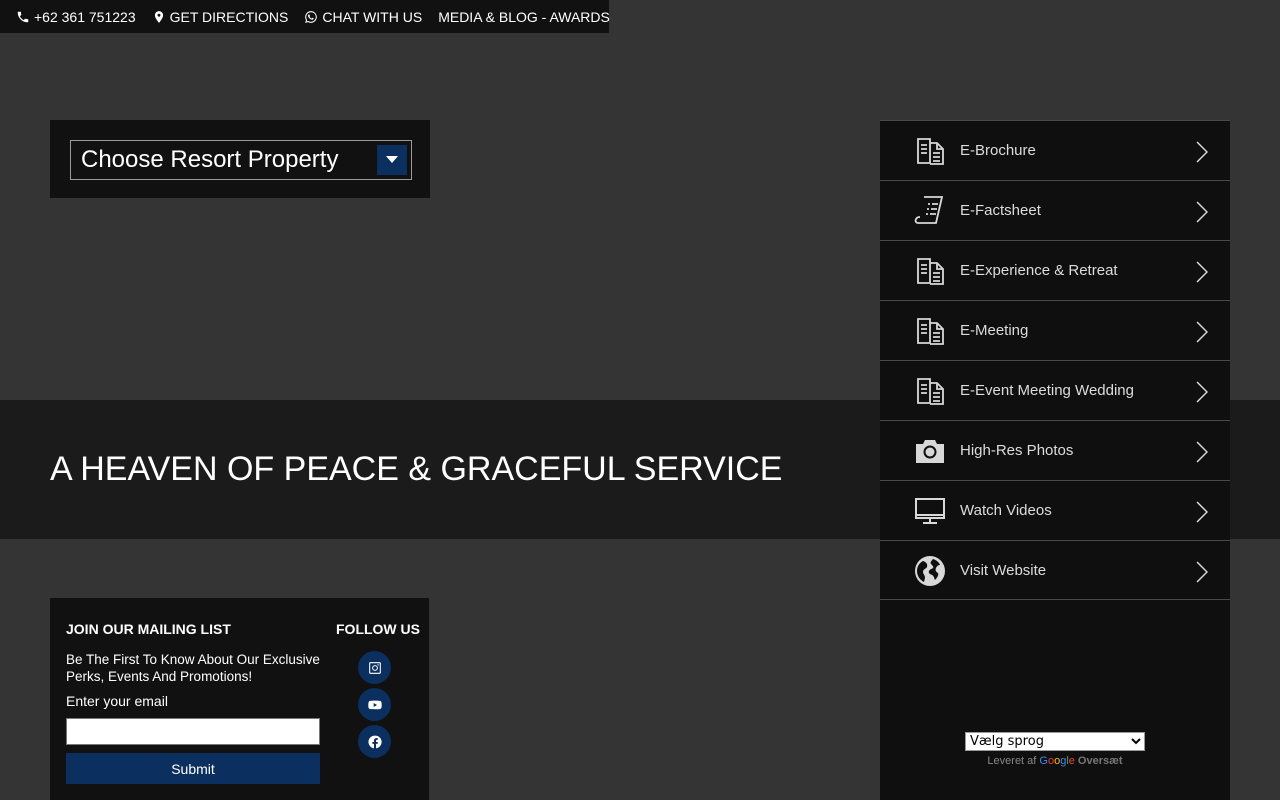 This screenshot has height=800, width=1280. Describe the element at coordinates (85, 16) in the screenshot. I see `phone-number: +62 361 751223` at that location.